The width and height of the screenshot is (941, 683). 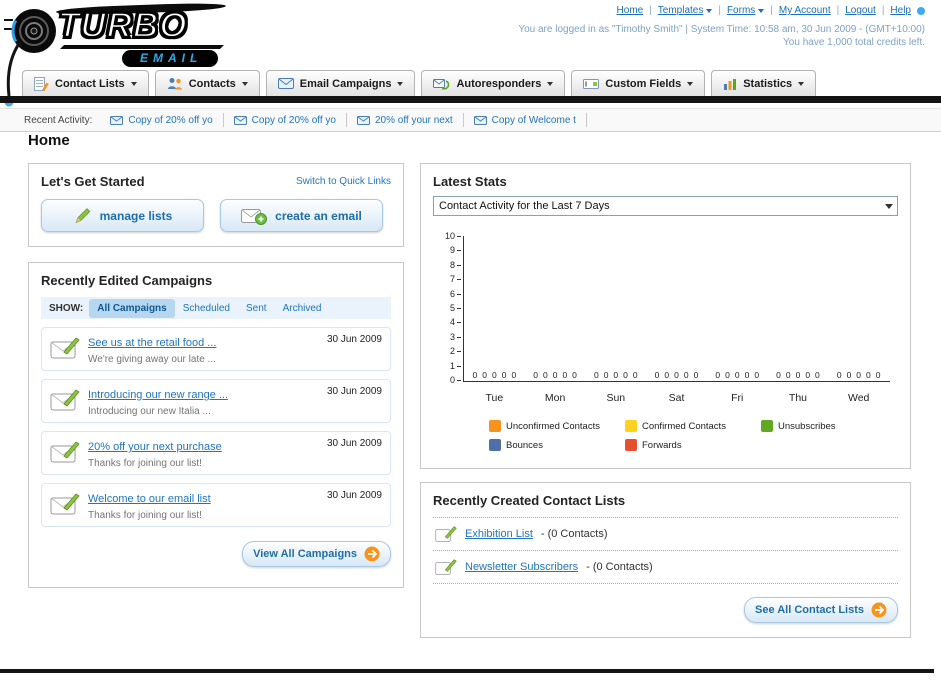 What do you see at coordinates (805, 10) in the screenshot?
I see `nav-link-my-account: My Account` at bounding box center [805, 10].